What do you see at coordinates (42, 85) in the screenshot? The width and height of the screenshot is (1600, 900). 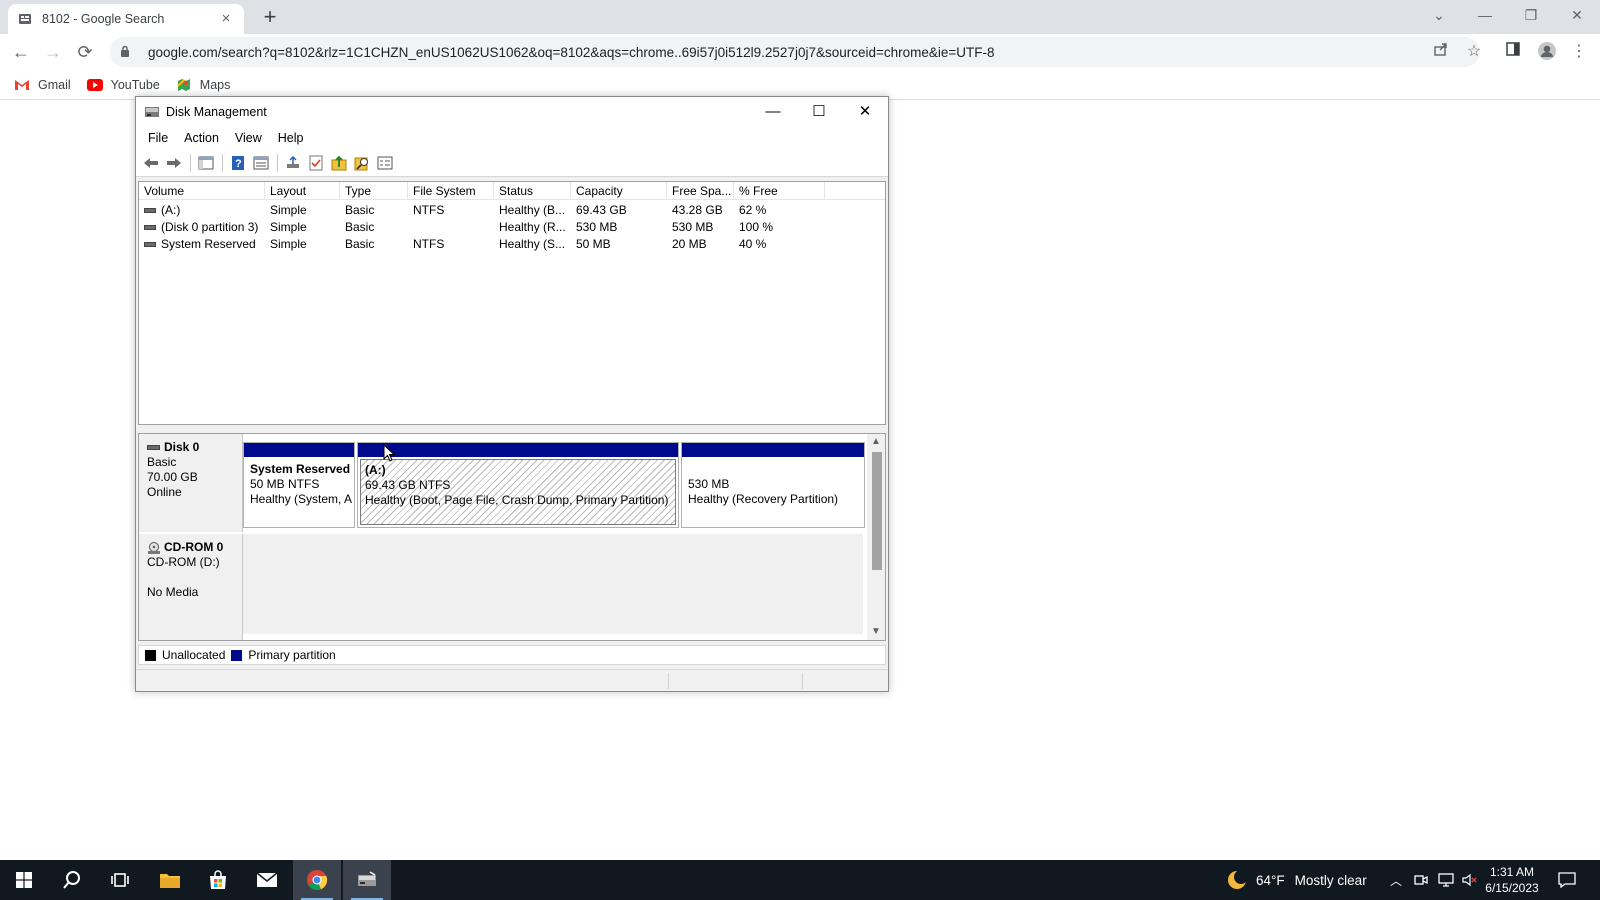 I see `bookmark-gmail: Gmail` at bounding box center [42, 85].